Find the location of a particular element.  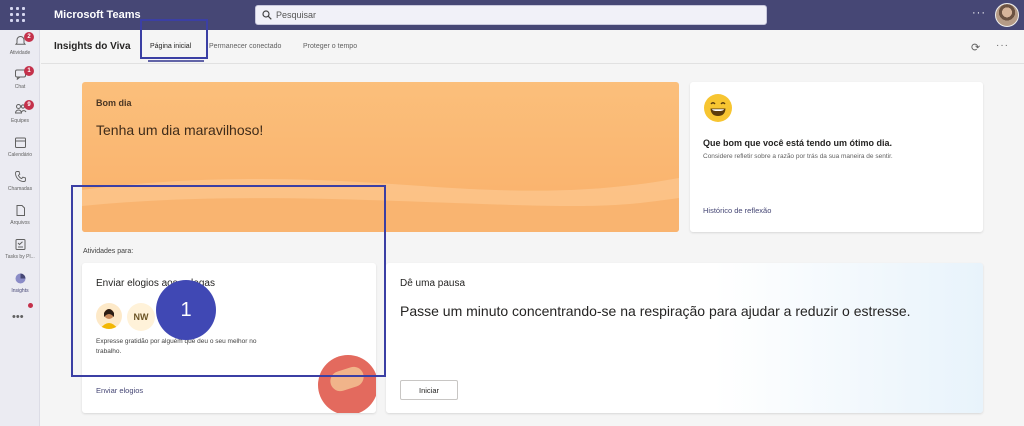

rail-item-teams: 9 Equipes is located at coordinates (20, 118).